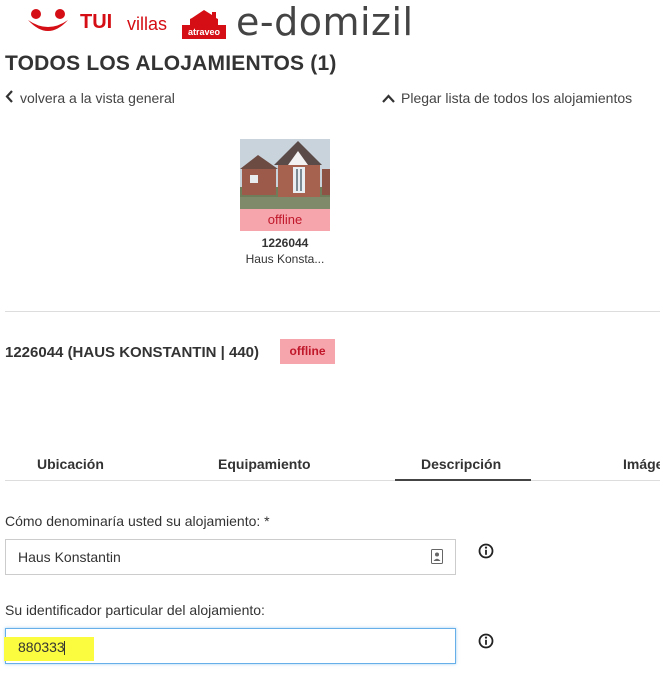  I want to click on edomizil-logo: e-domizil, so click(325, 22).